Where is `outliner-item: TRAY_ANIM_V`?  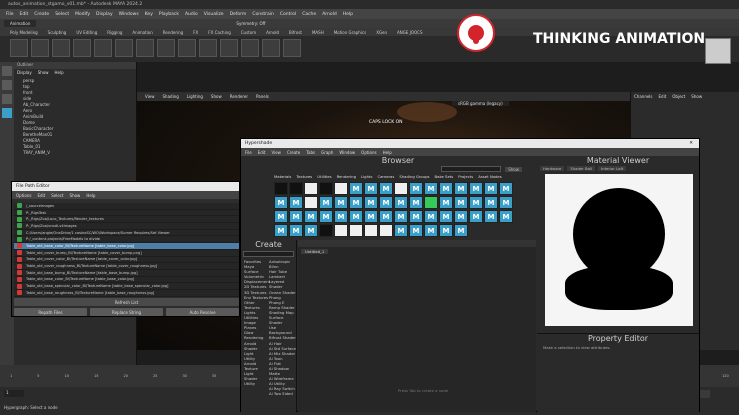
outliner-item: TRAY_ANIM_V is located at coordinates (75, 153).